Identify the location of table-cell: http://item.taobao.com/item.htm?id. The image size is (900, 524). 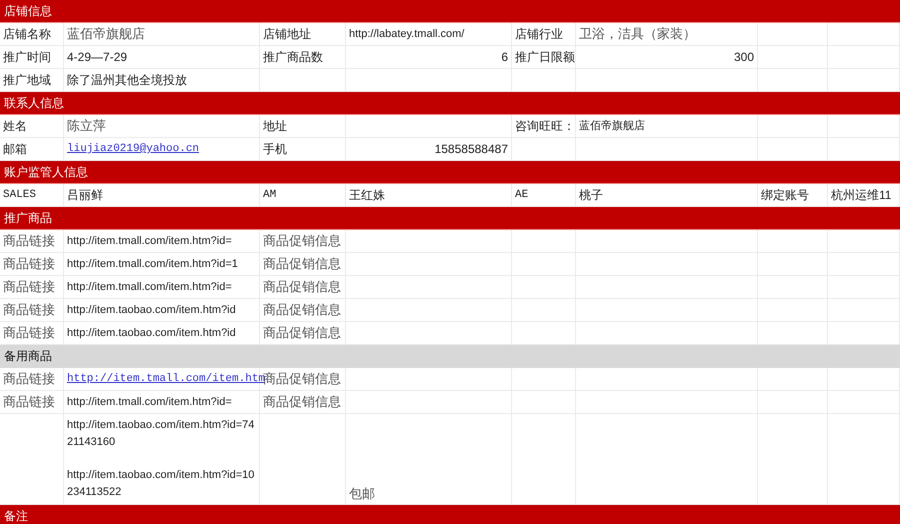
(162, 310).